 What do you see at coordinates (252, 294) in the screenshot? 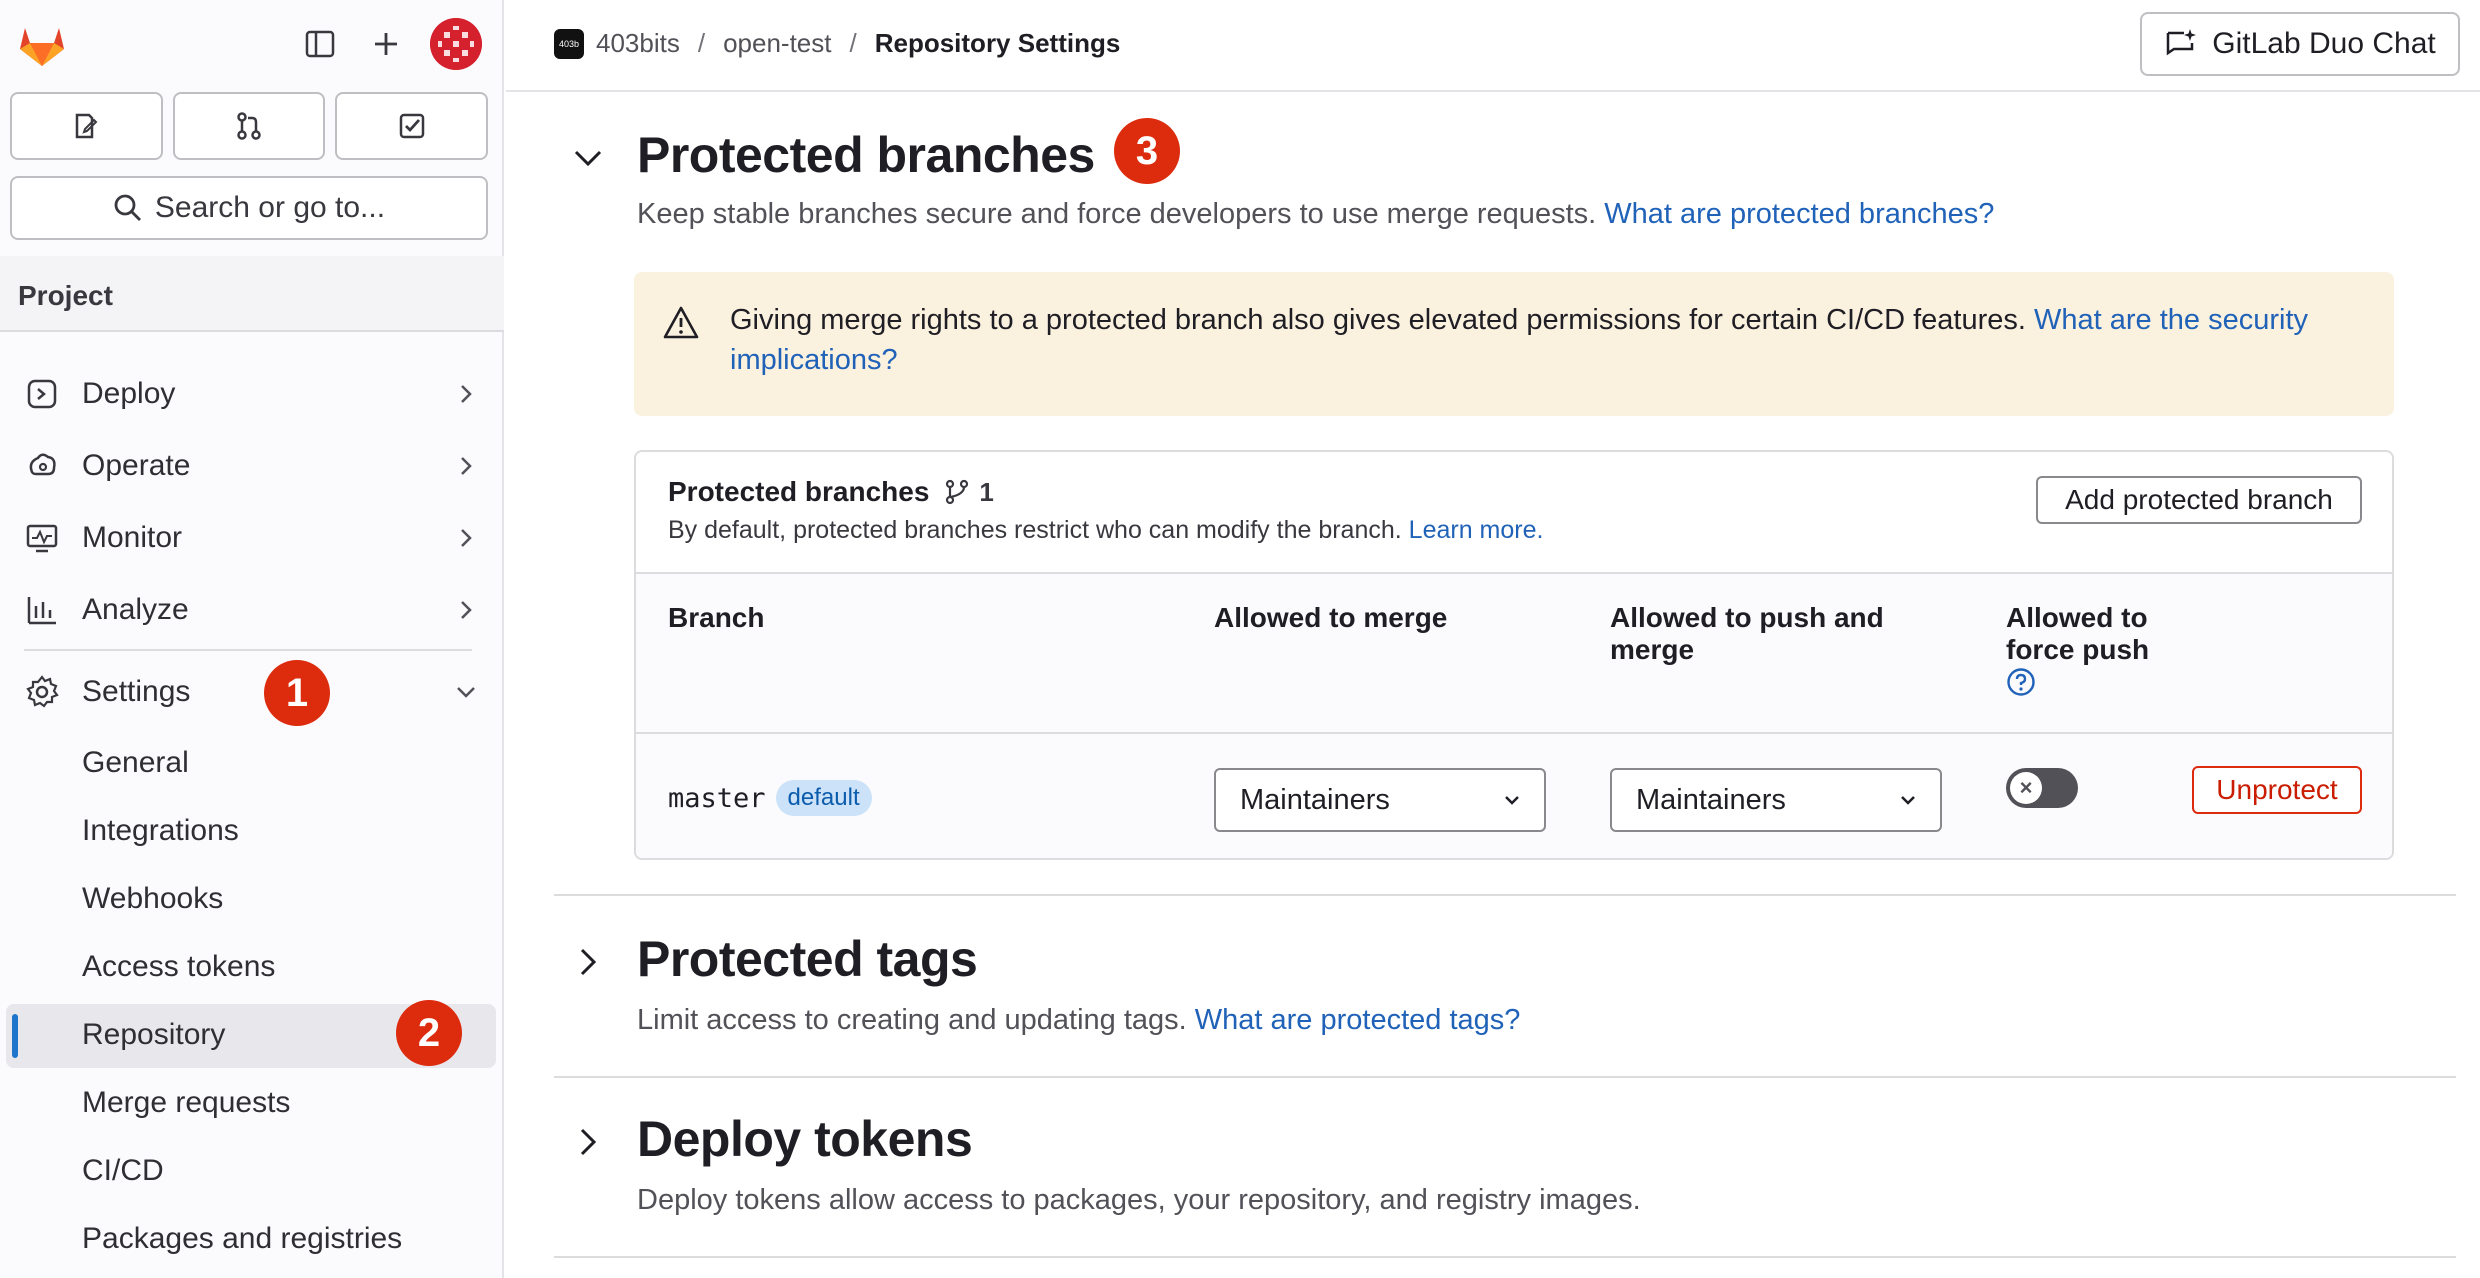
I see `sidebar-section-title: Project` at bounding box center [252, 294].